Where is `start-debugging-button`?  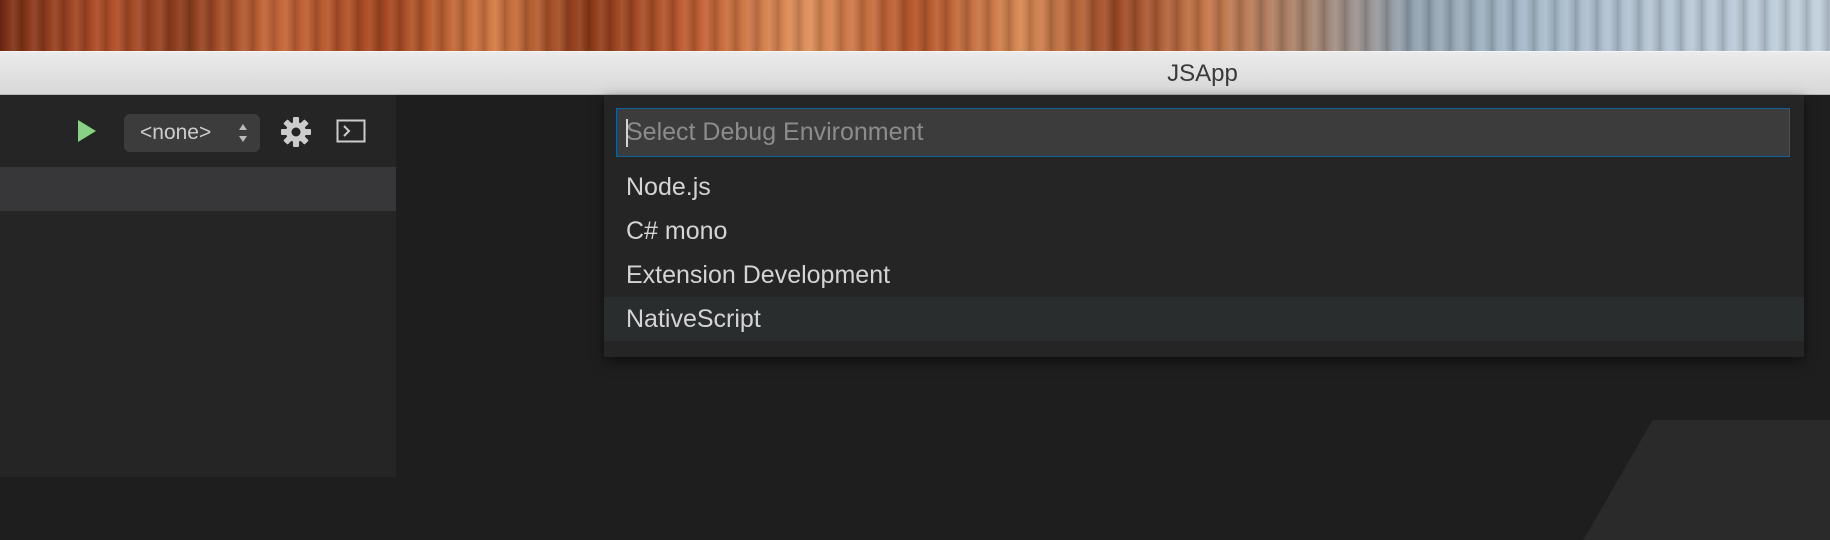 start-debugging-button is located at coordinates (85, 131).